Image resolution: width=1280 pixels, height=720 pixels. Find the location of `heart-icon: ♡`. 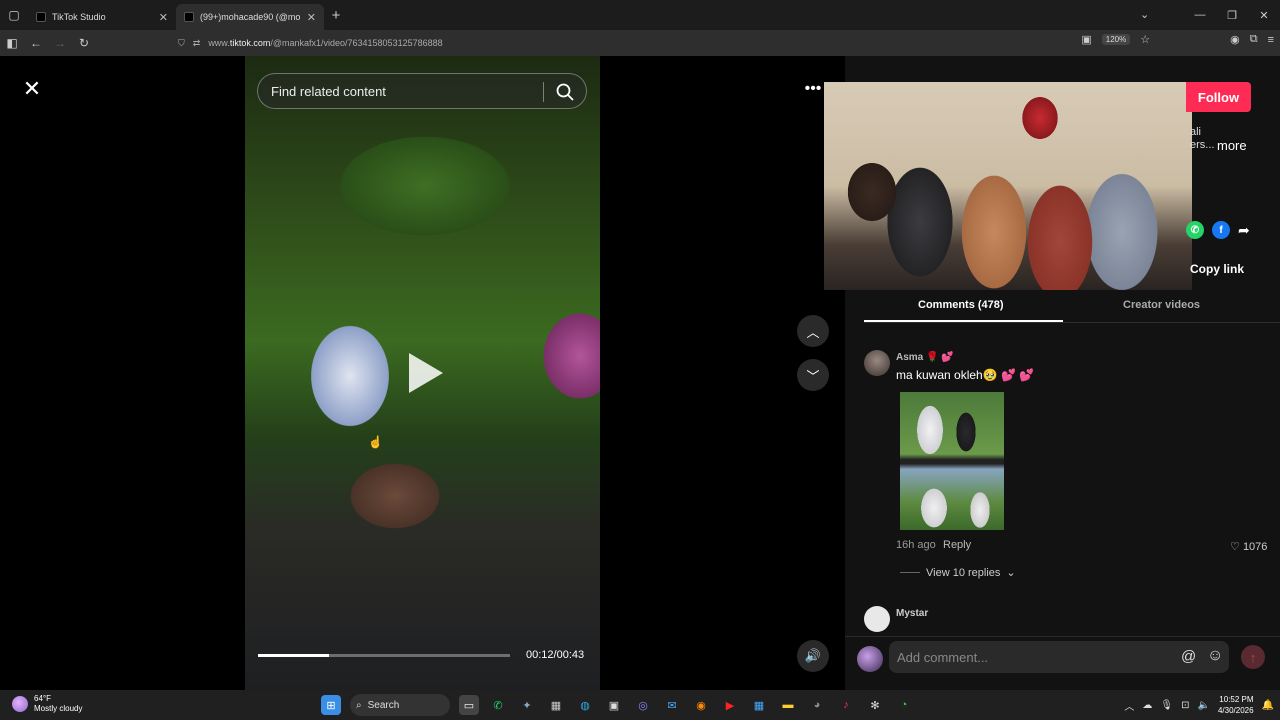

heart-icon: ♡ is located at coordinates (1235, 547).